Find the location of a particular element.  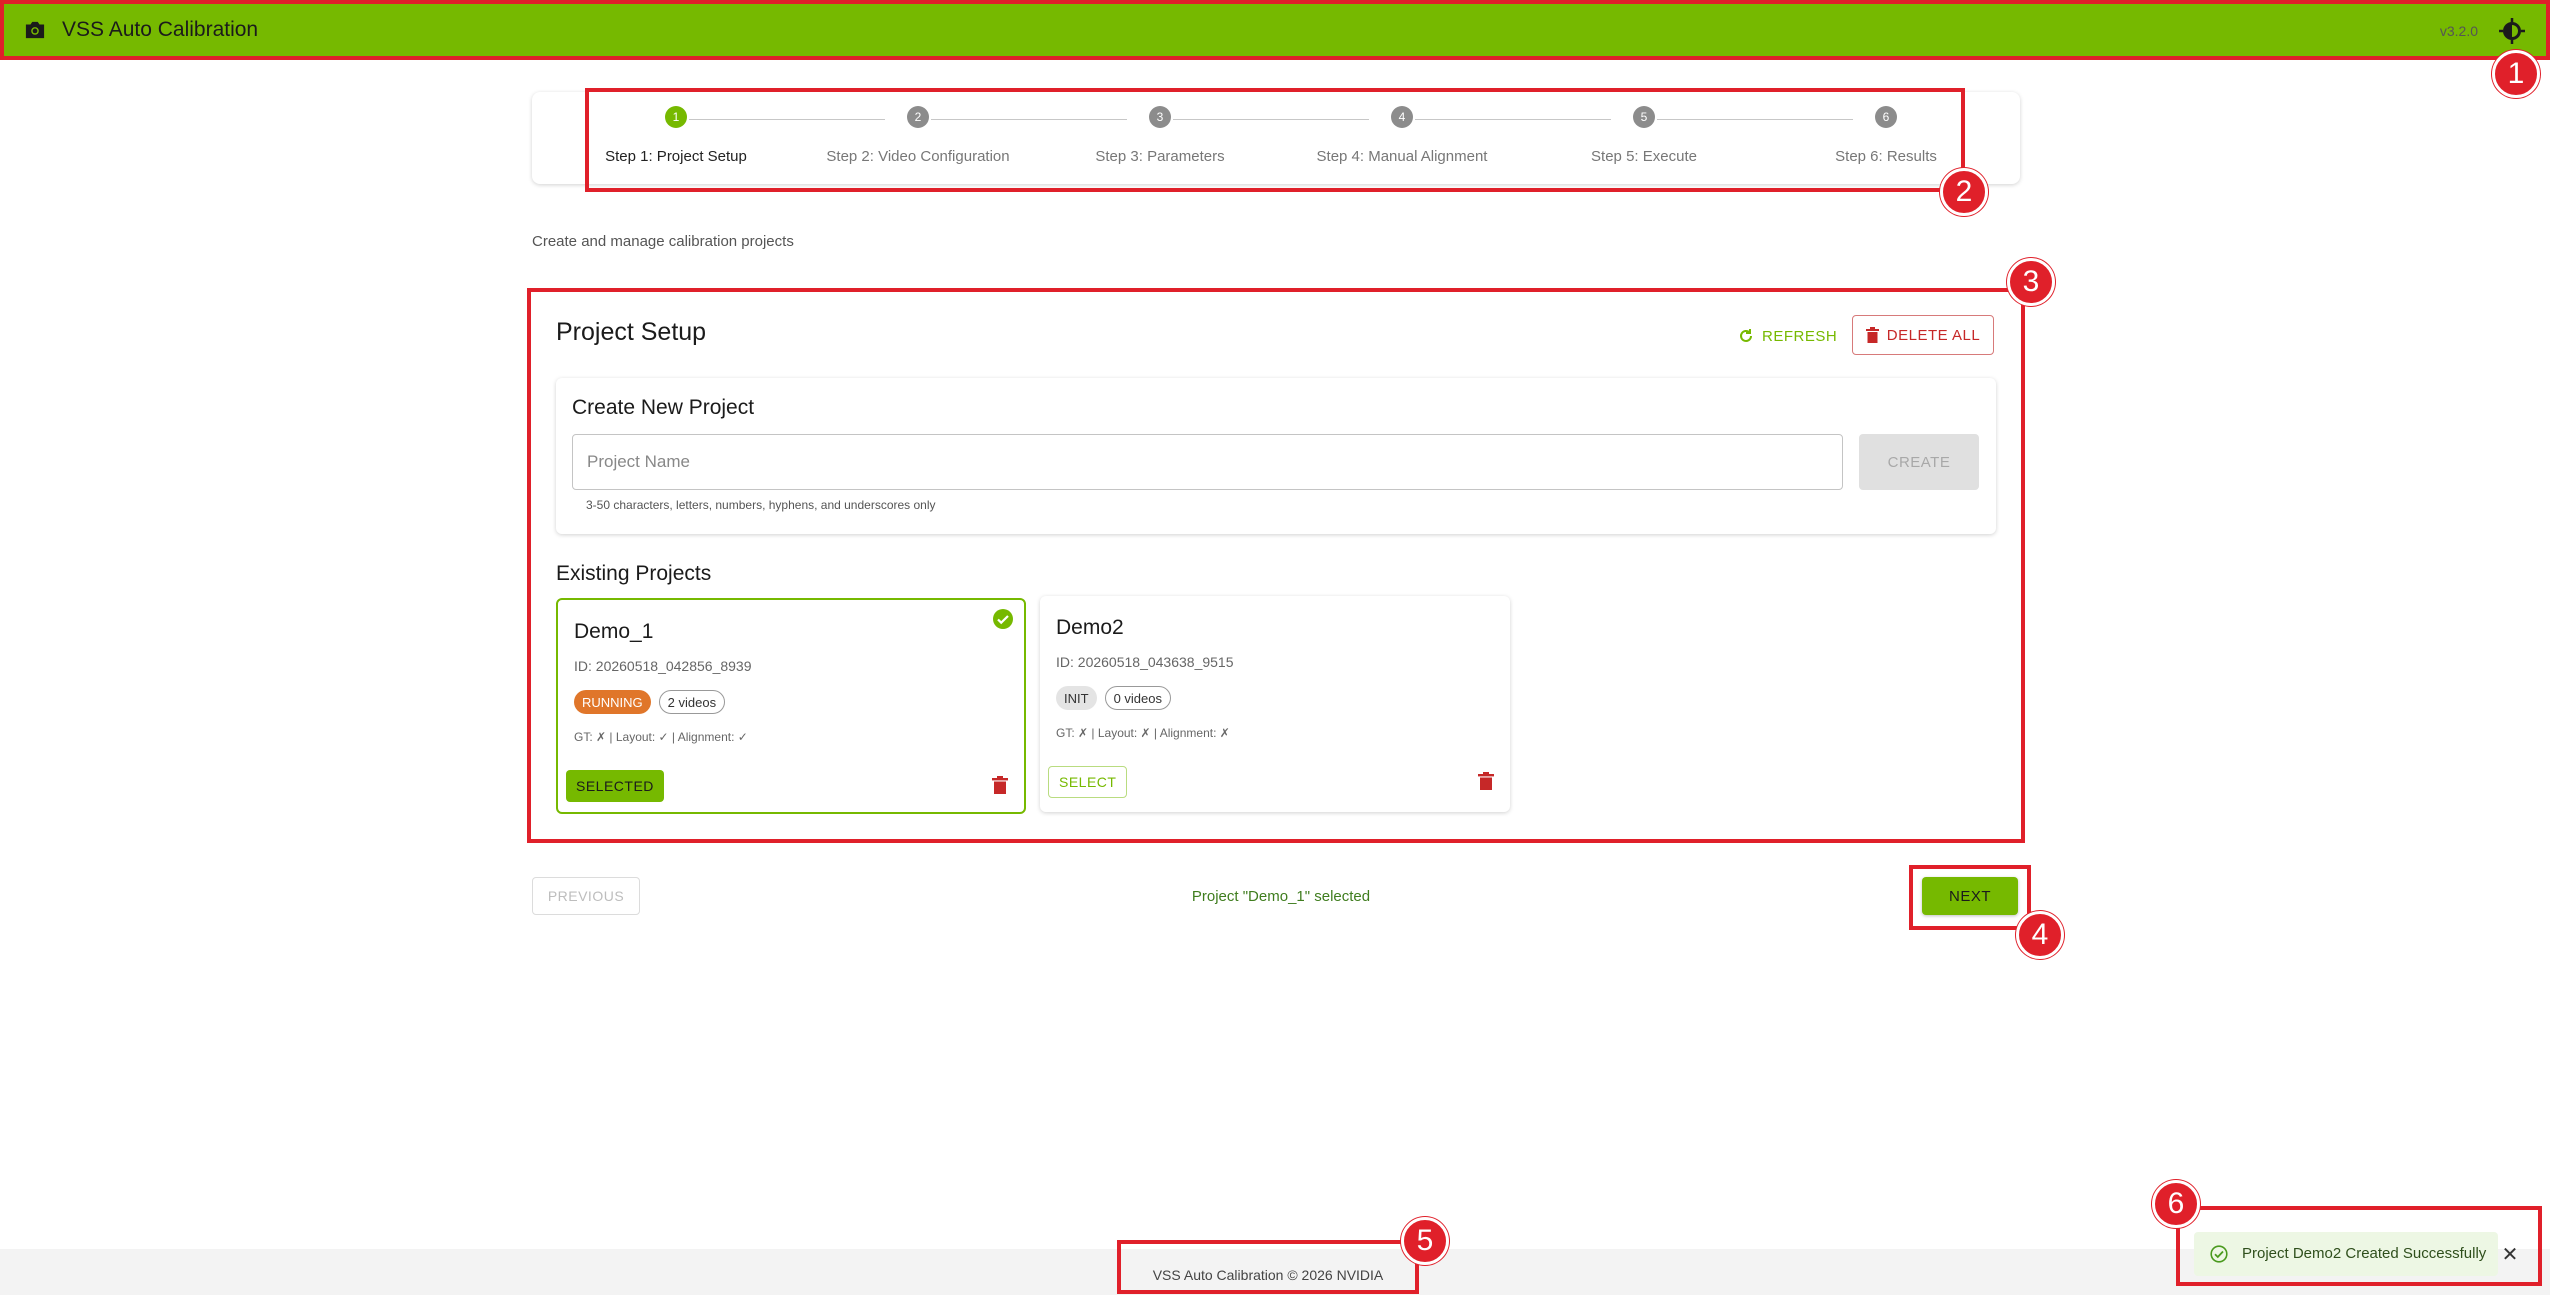

annotation-badge-4: 4 is located at coordinates (2040, 935).